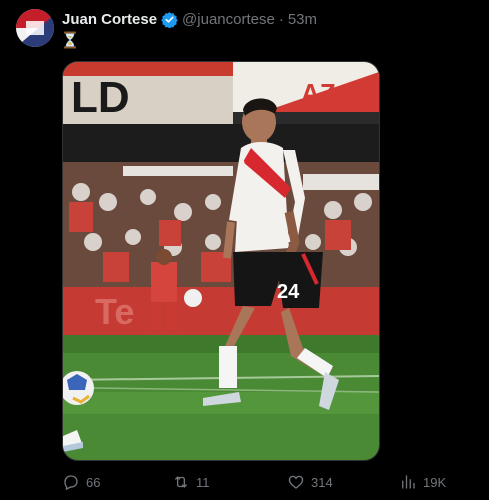 This screenshot has width=489, height=500. Describe the element at coordinates (93, 482) in the screenshot. I see `reply-count: 66` at that location.